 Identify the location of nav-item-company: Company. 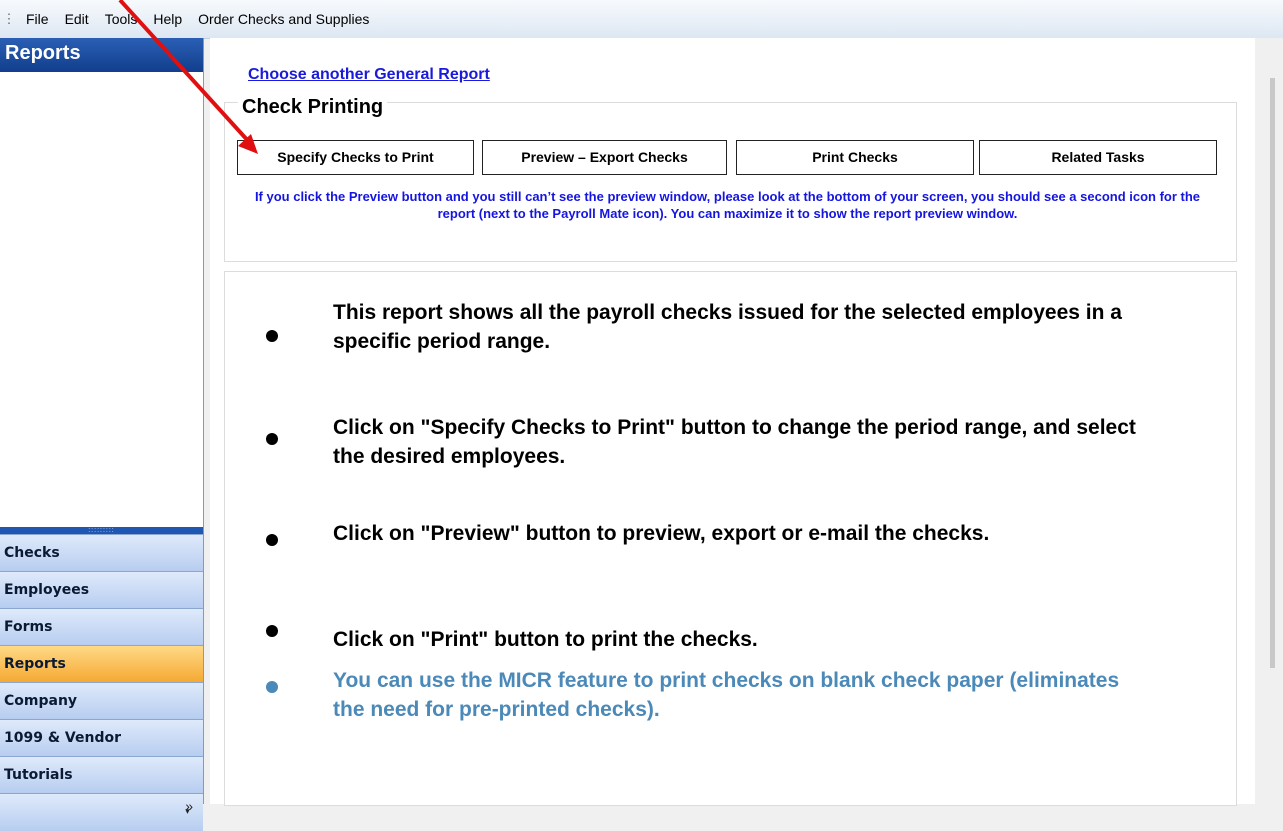
(101, 700).